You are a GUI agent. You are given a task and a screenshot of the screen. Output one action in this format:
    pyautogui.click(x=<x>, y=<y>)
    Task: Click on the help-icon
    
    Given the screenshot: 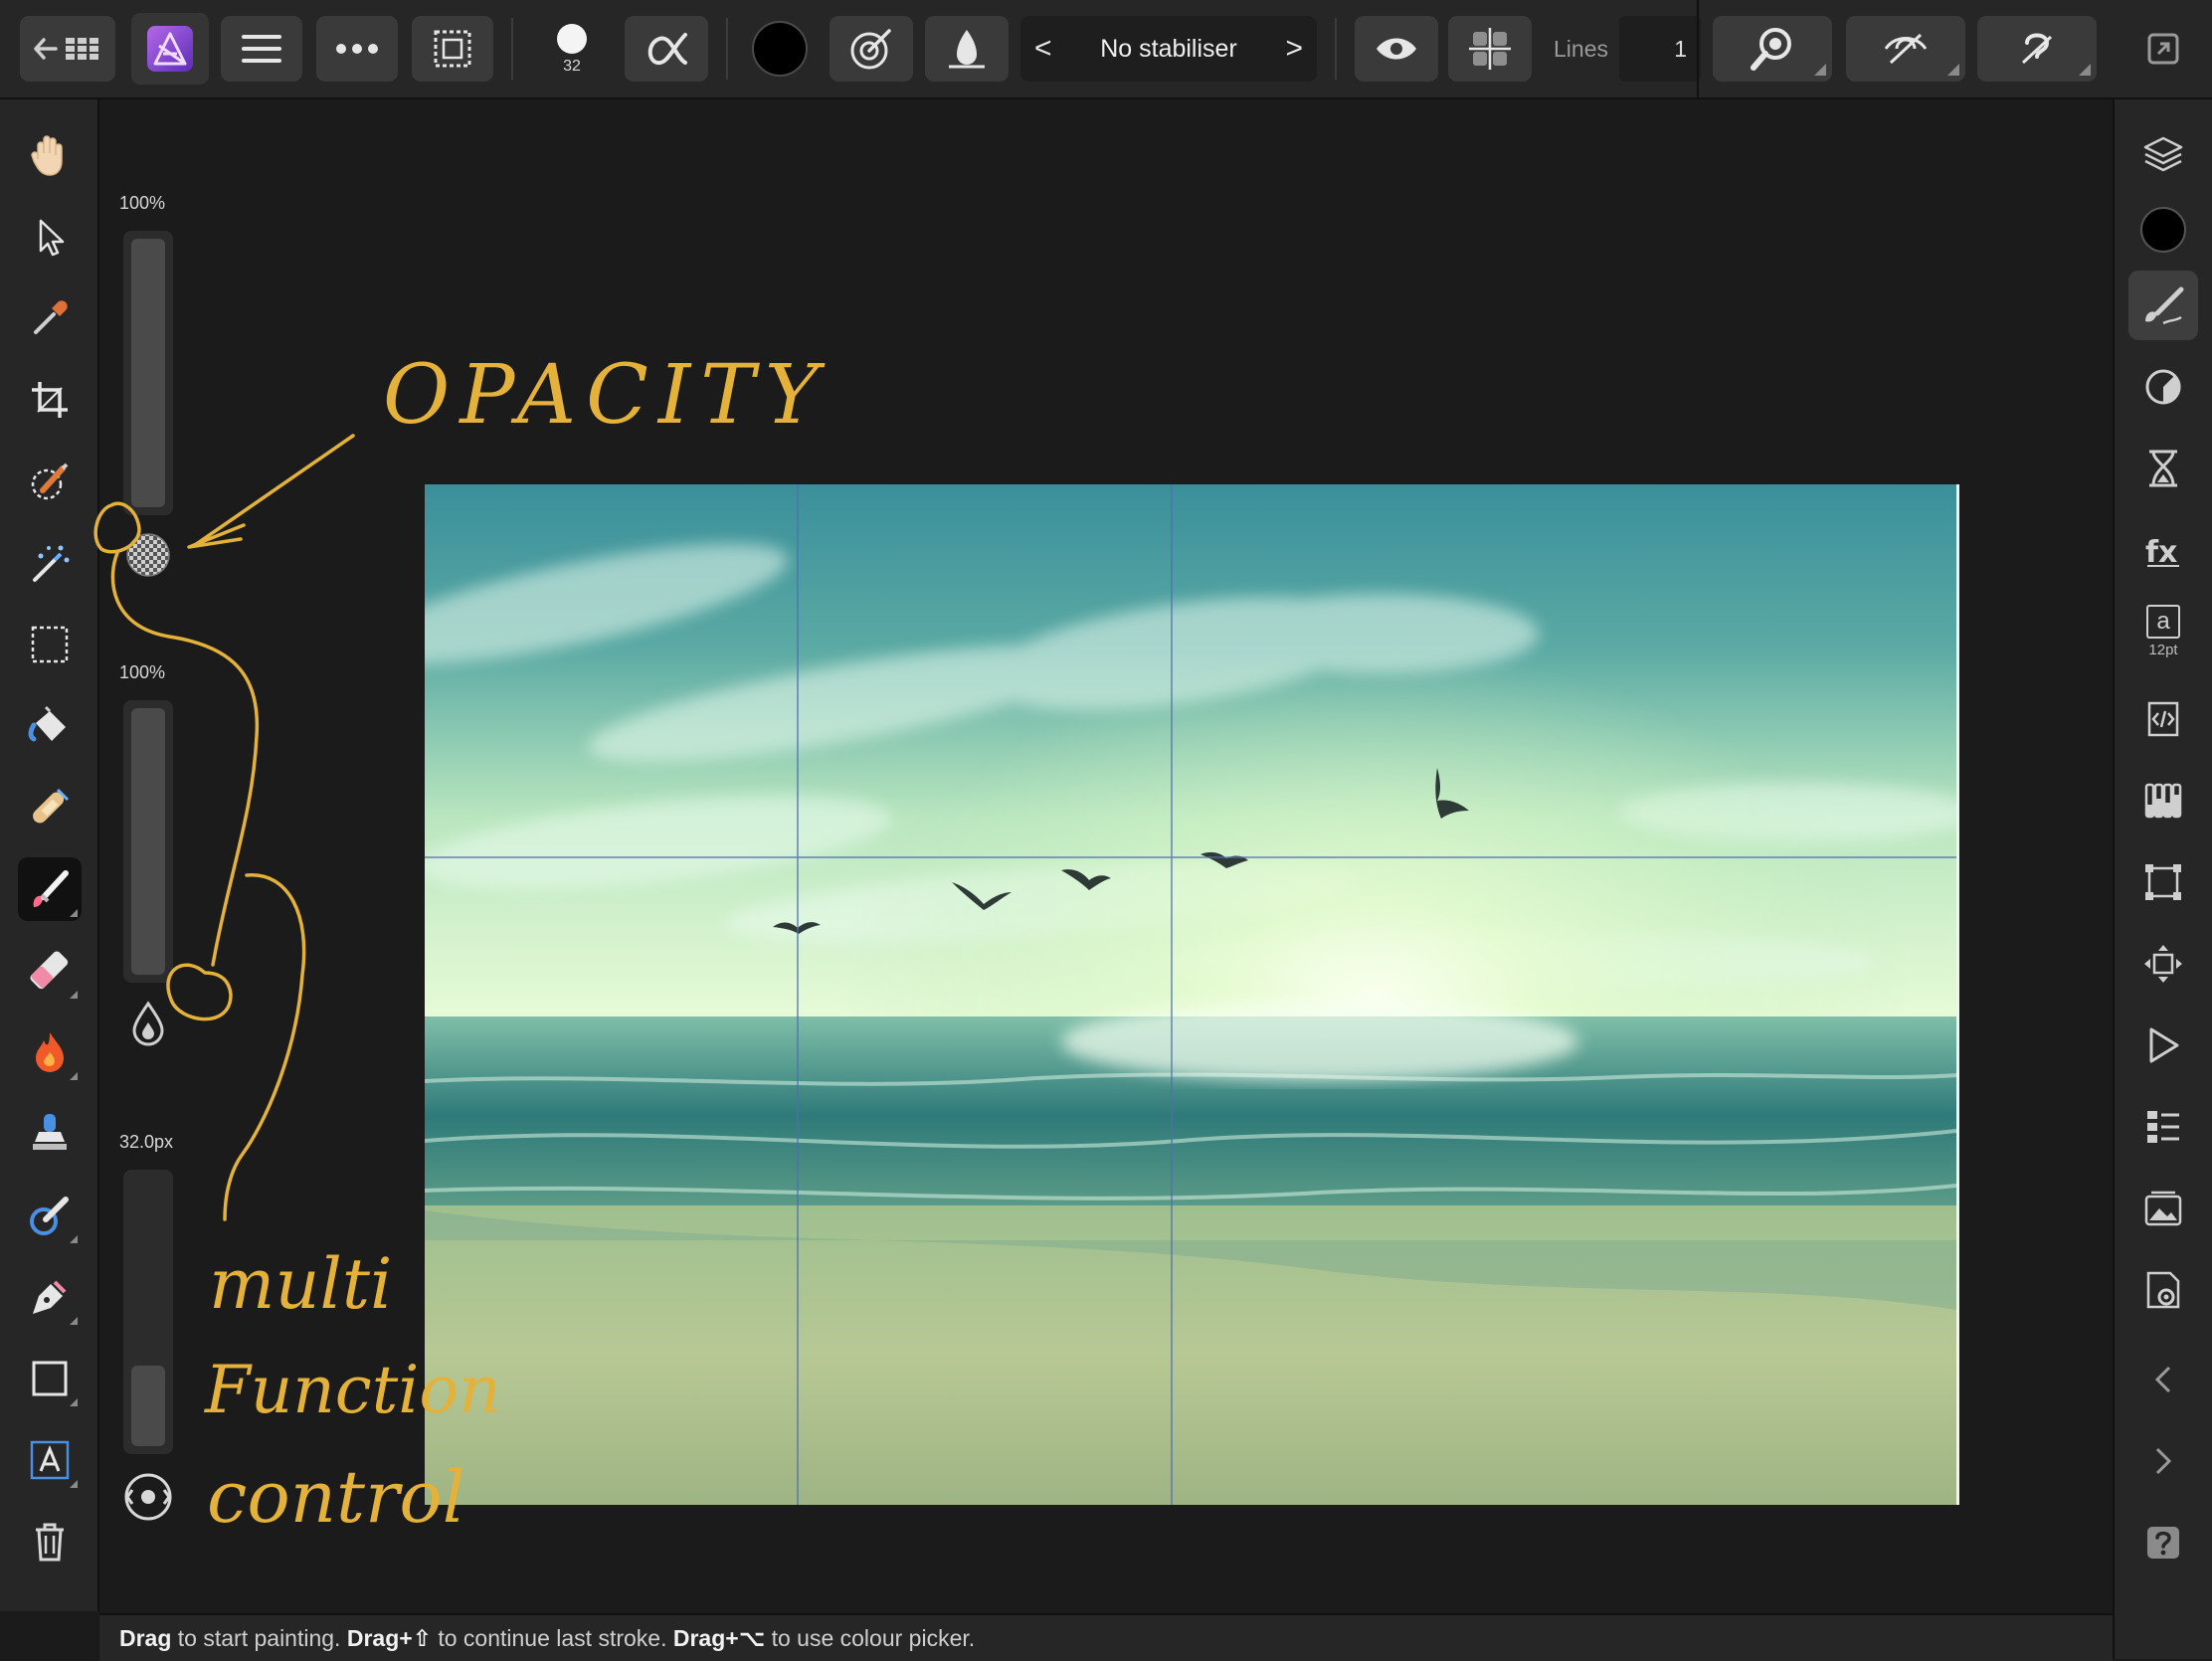 What is the action you would take?
    pyautogui.click(x=2163, y=1543)
    